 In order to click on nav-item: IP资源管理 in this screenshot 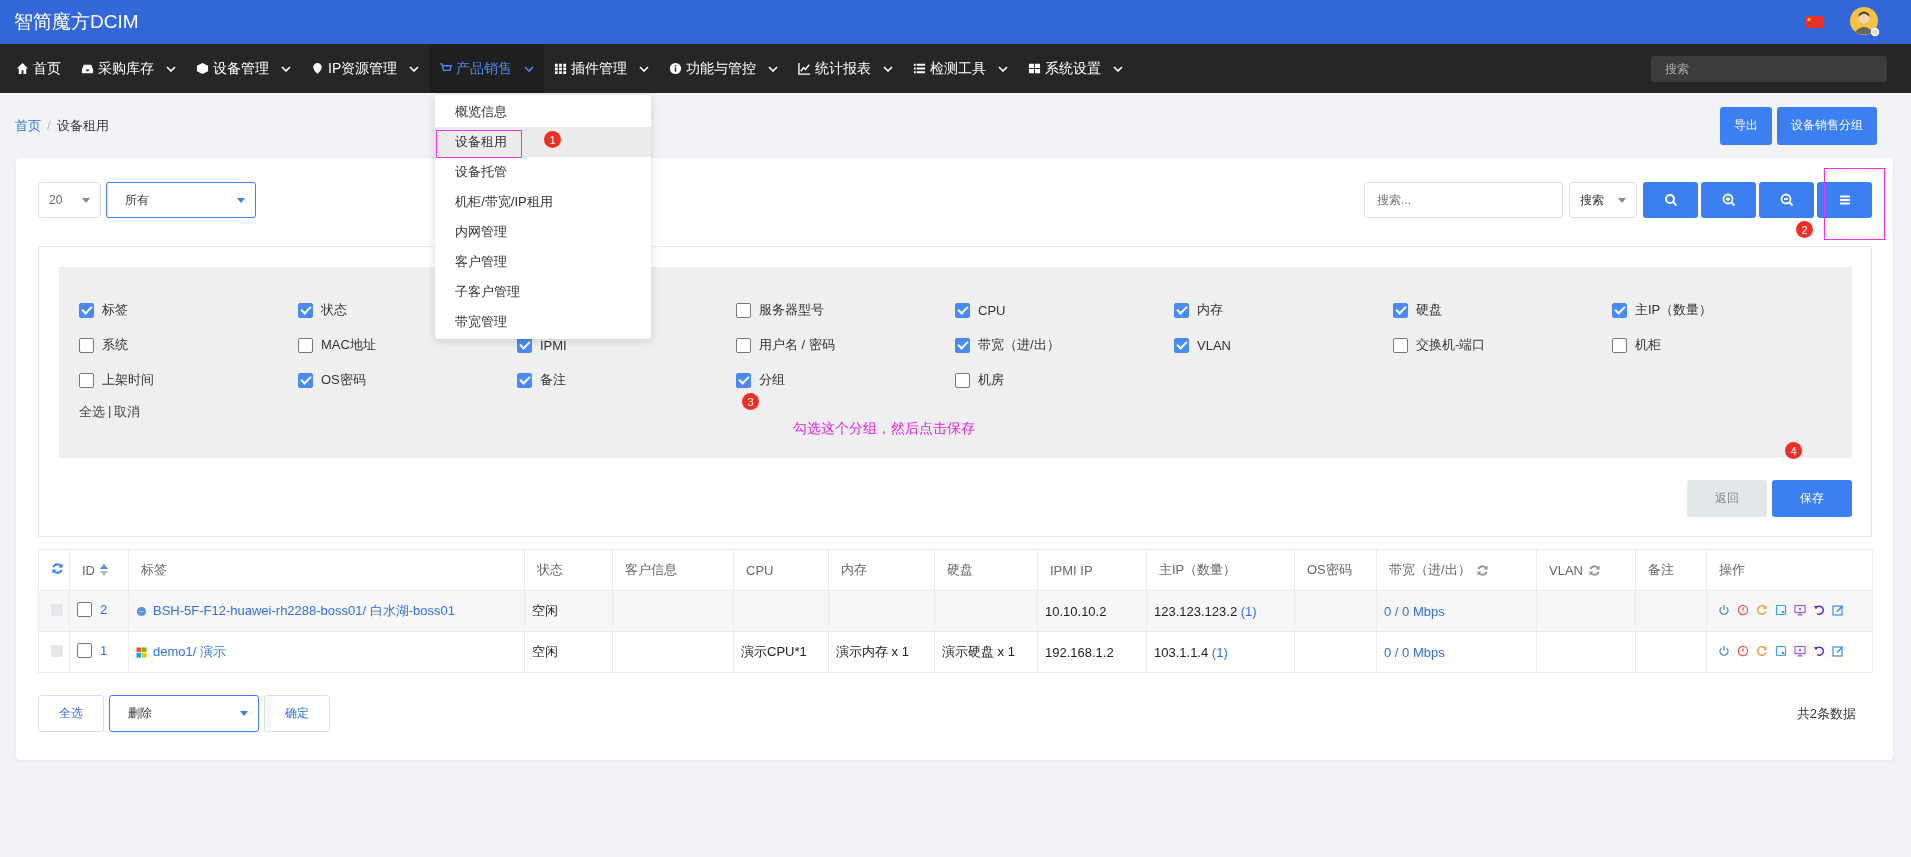, I will do `click(365, 68)`.